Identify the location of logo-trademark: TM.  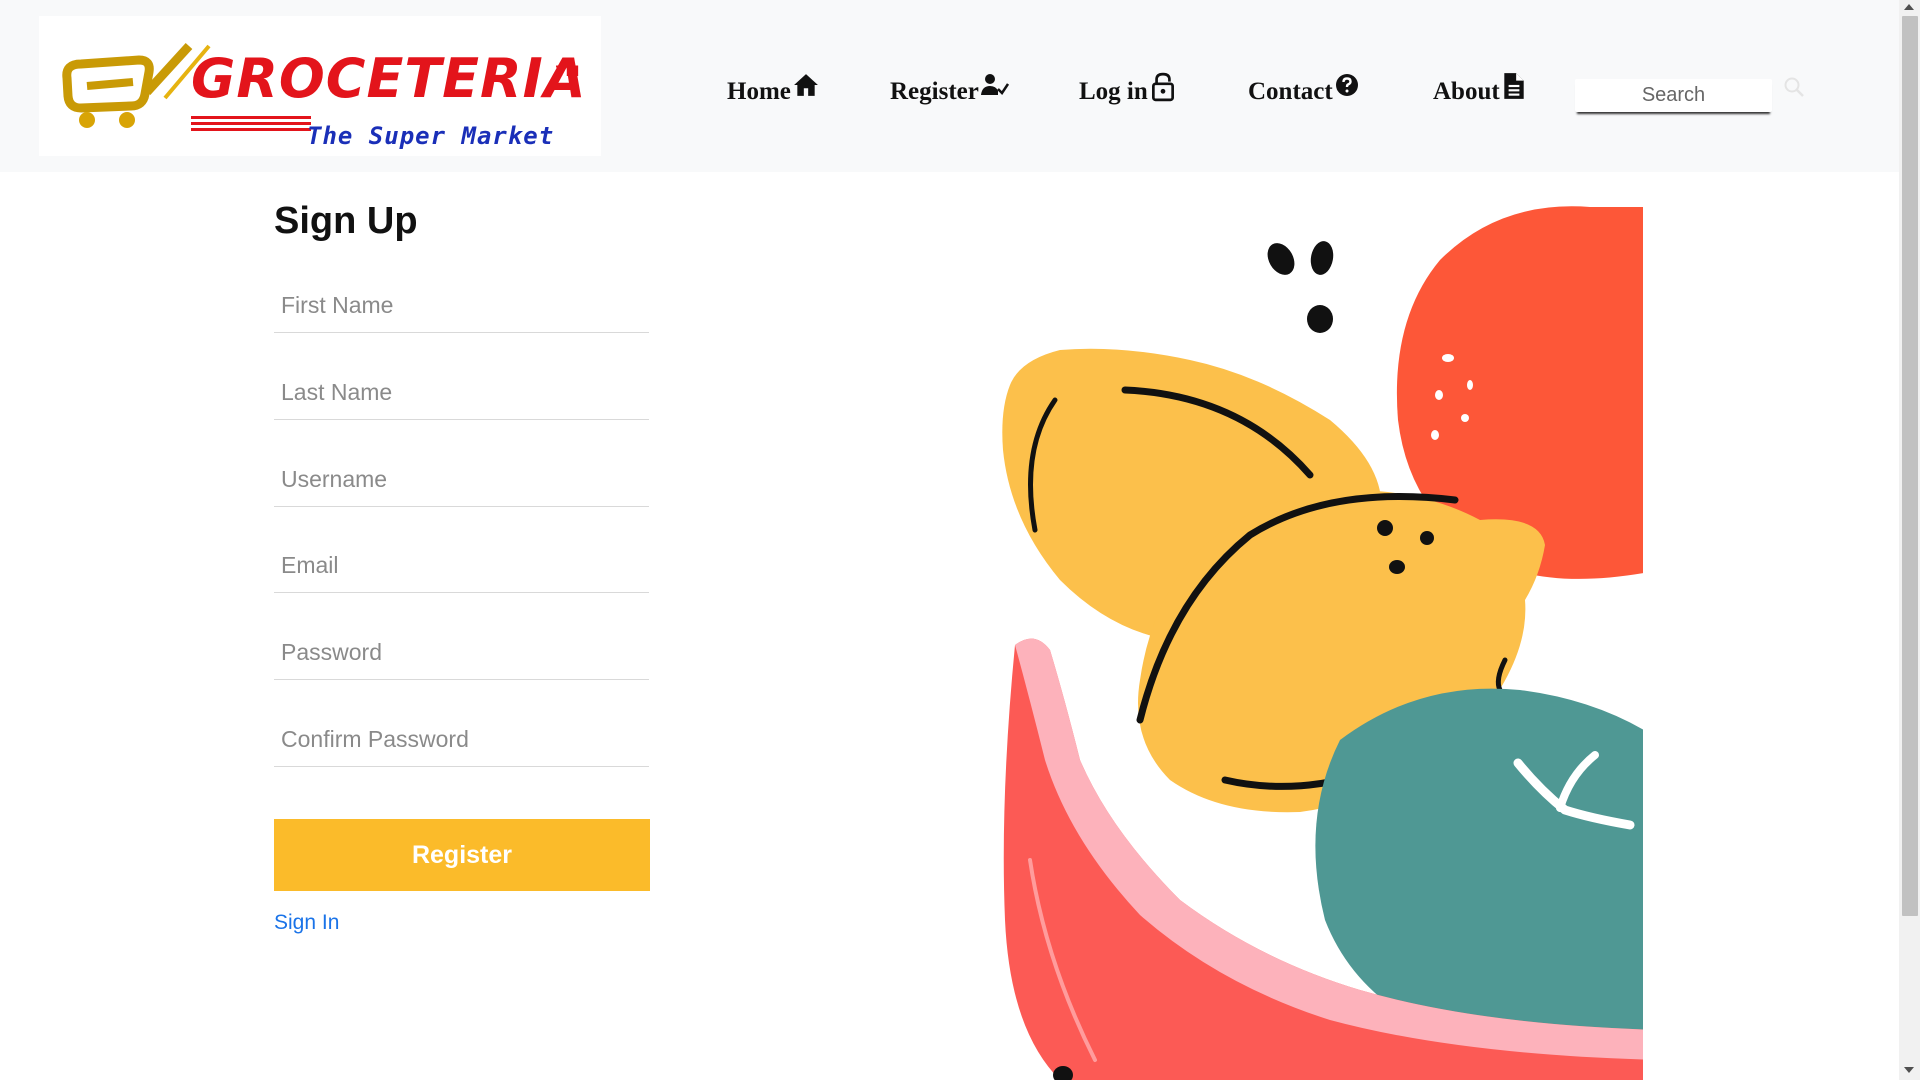
(568, 72).